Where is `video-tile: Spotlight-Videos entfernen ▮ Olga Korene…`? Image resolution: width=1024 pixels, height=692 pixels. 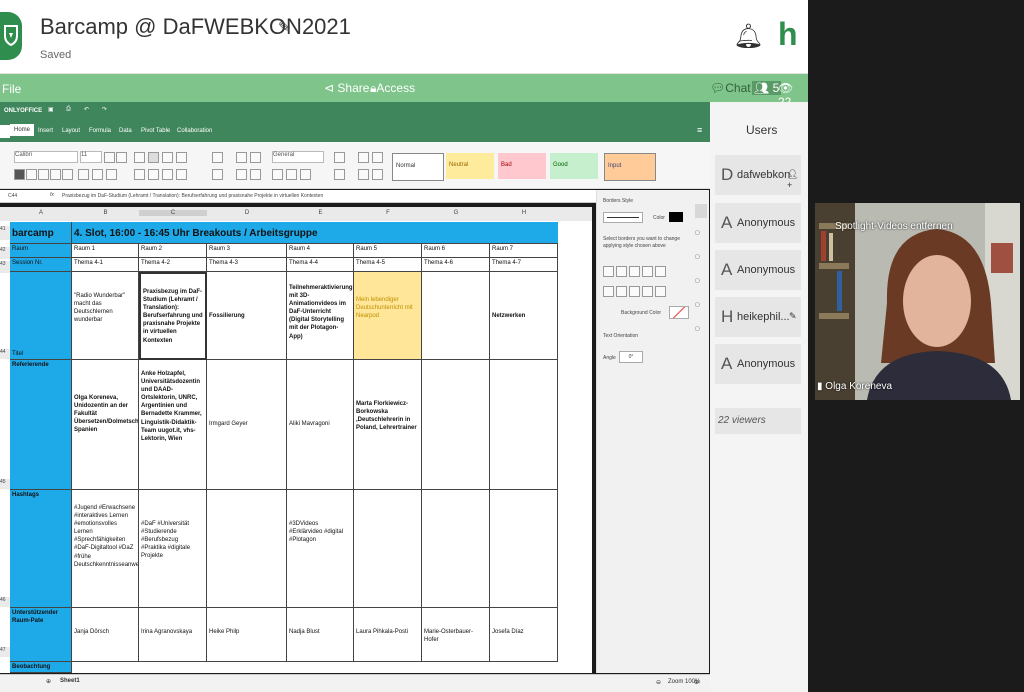
video-tile: Spotlight-Videos entfernen ▮ Olga Korene… is located at coordinates (917, 301).